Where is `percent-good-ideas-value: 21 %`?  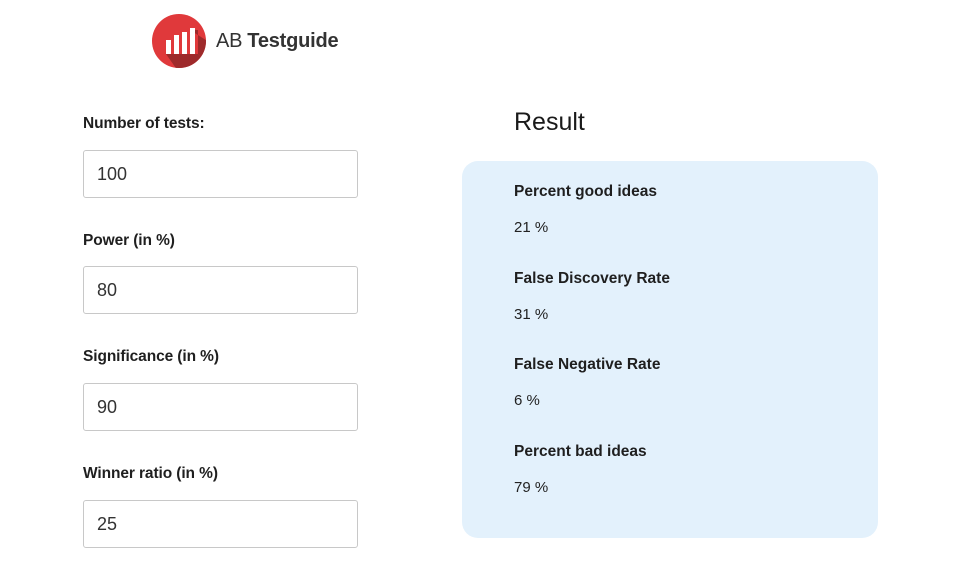 percent-good-ideas-value: 21 % is located at coordinates (531, 227).